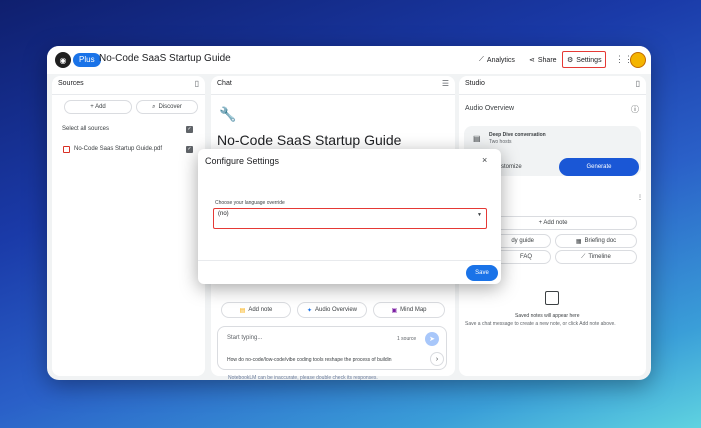 This screenshot has width=701, height=428. Describe the element at coordinates (484, 160) in the screenshot. I see `close-icon: ×` at that location.